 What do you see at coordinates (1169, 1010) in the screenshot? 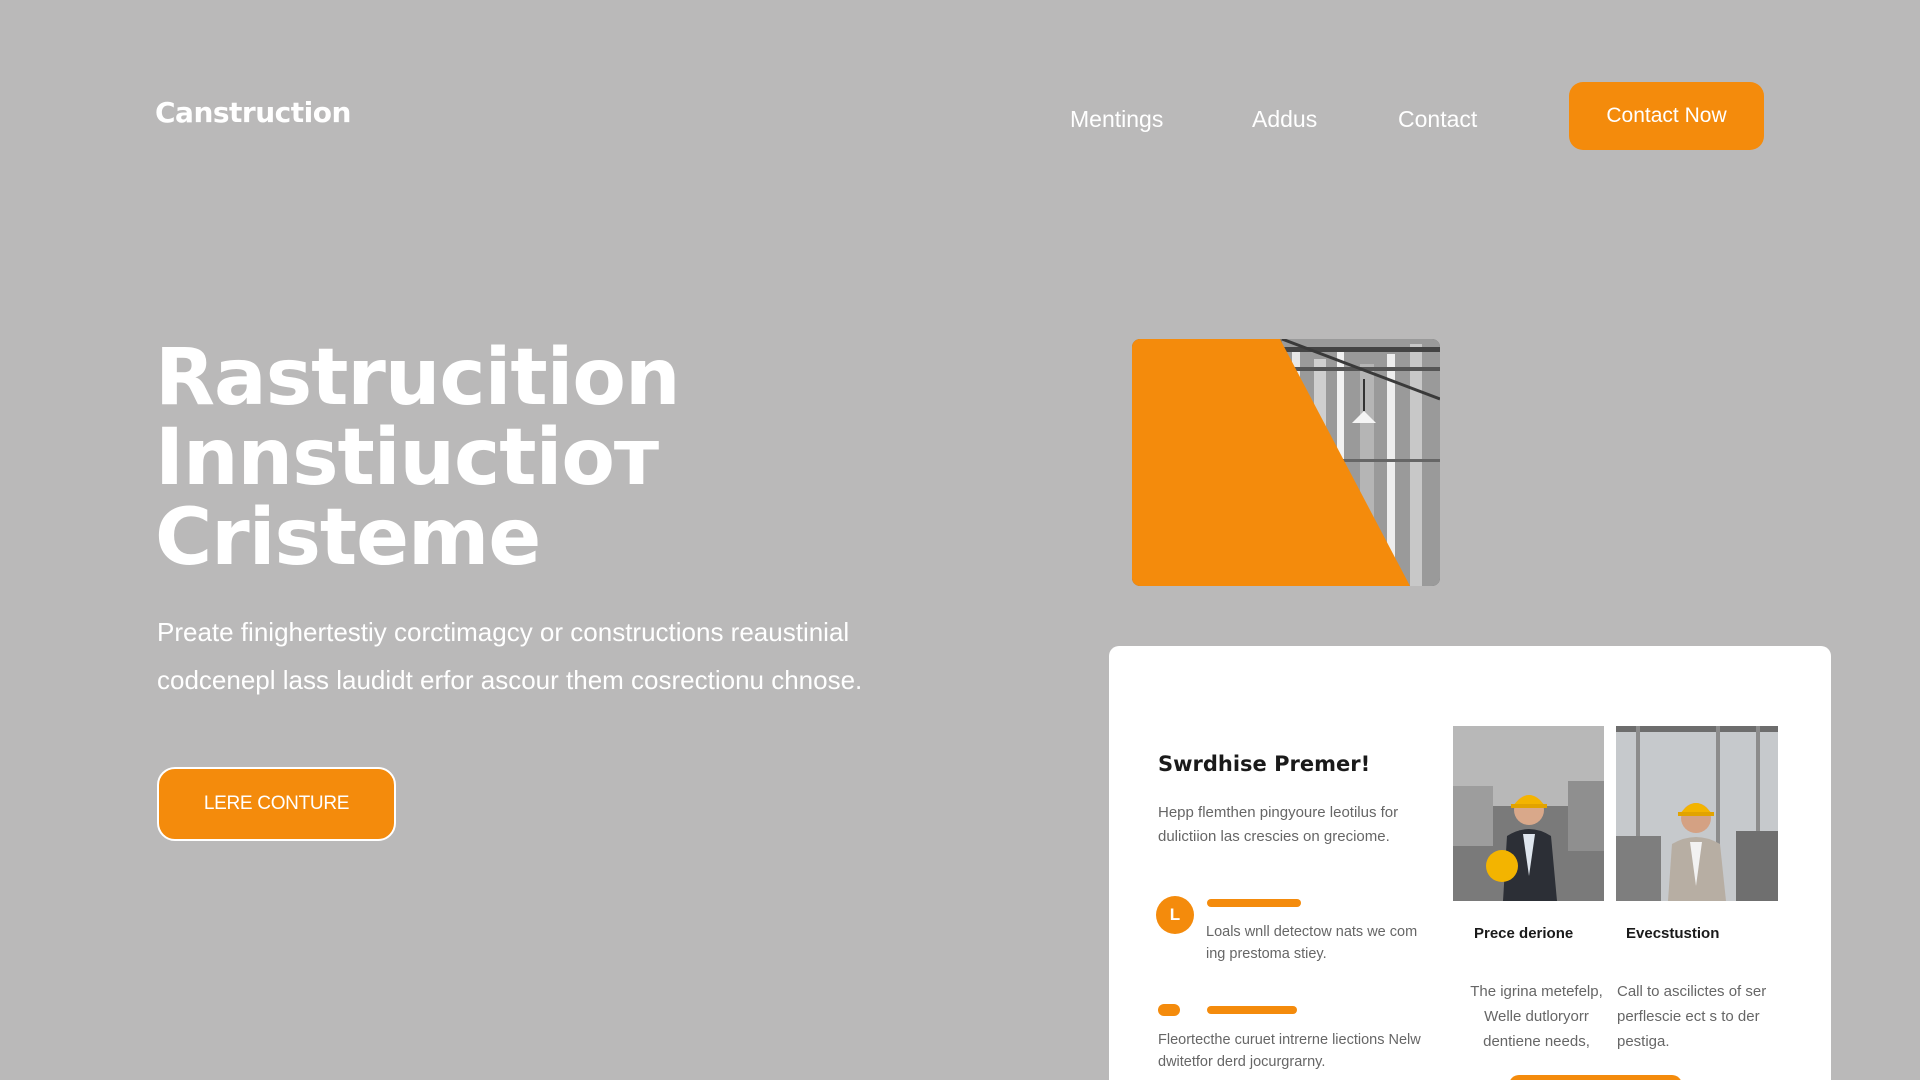
I see `item-bullet-icon` at bounding box center [1169, 1010].